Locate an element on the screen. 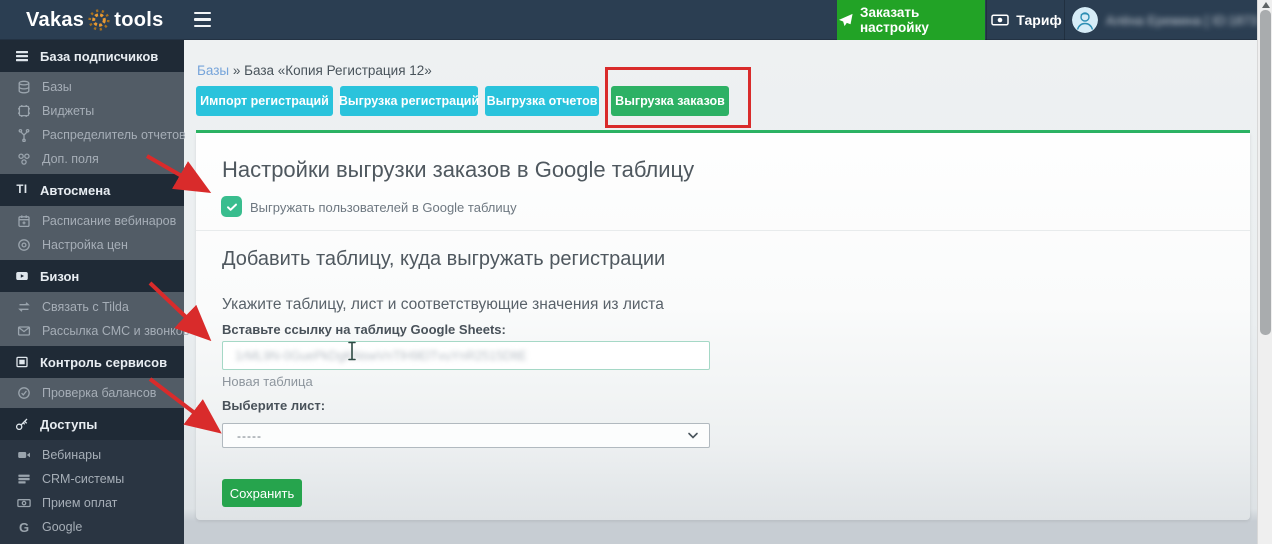  breadcrumb-bases-link: Базы is located at coordinates (213, 70).